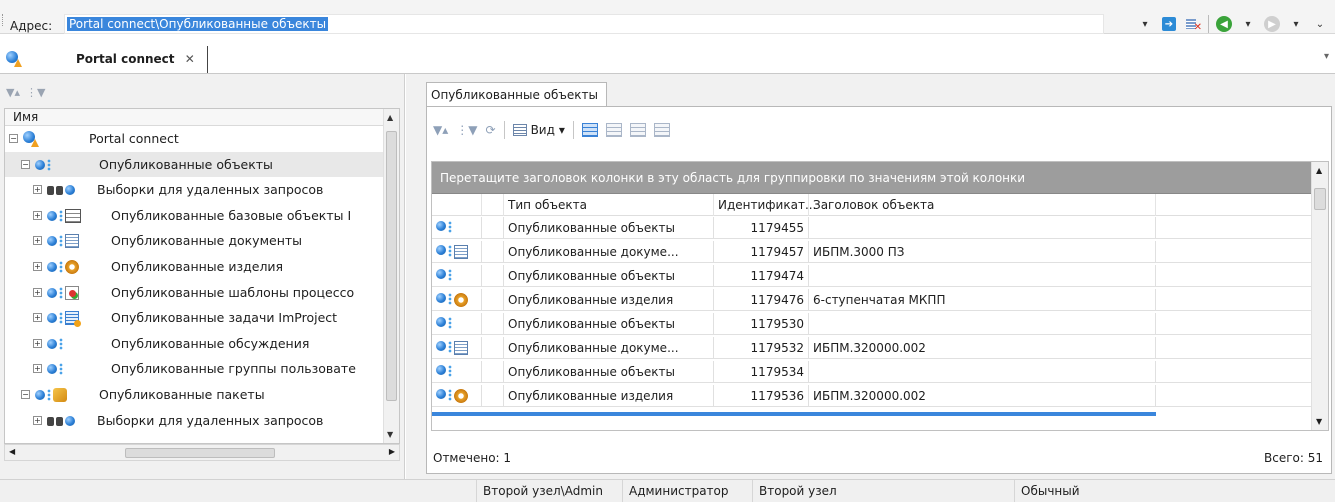  I want to click on cell-type: Опубликованные изделия, so click(609, 396).